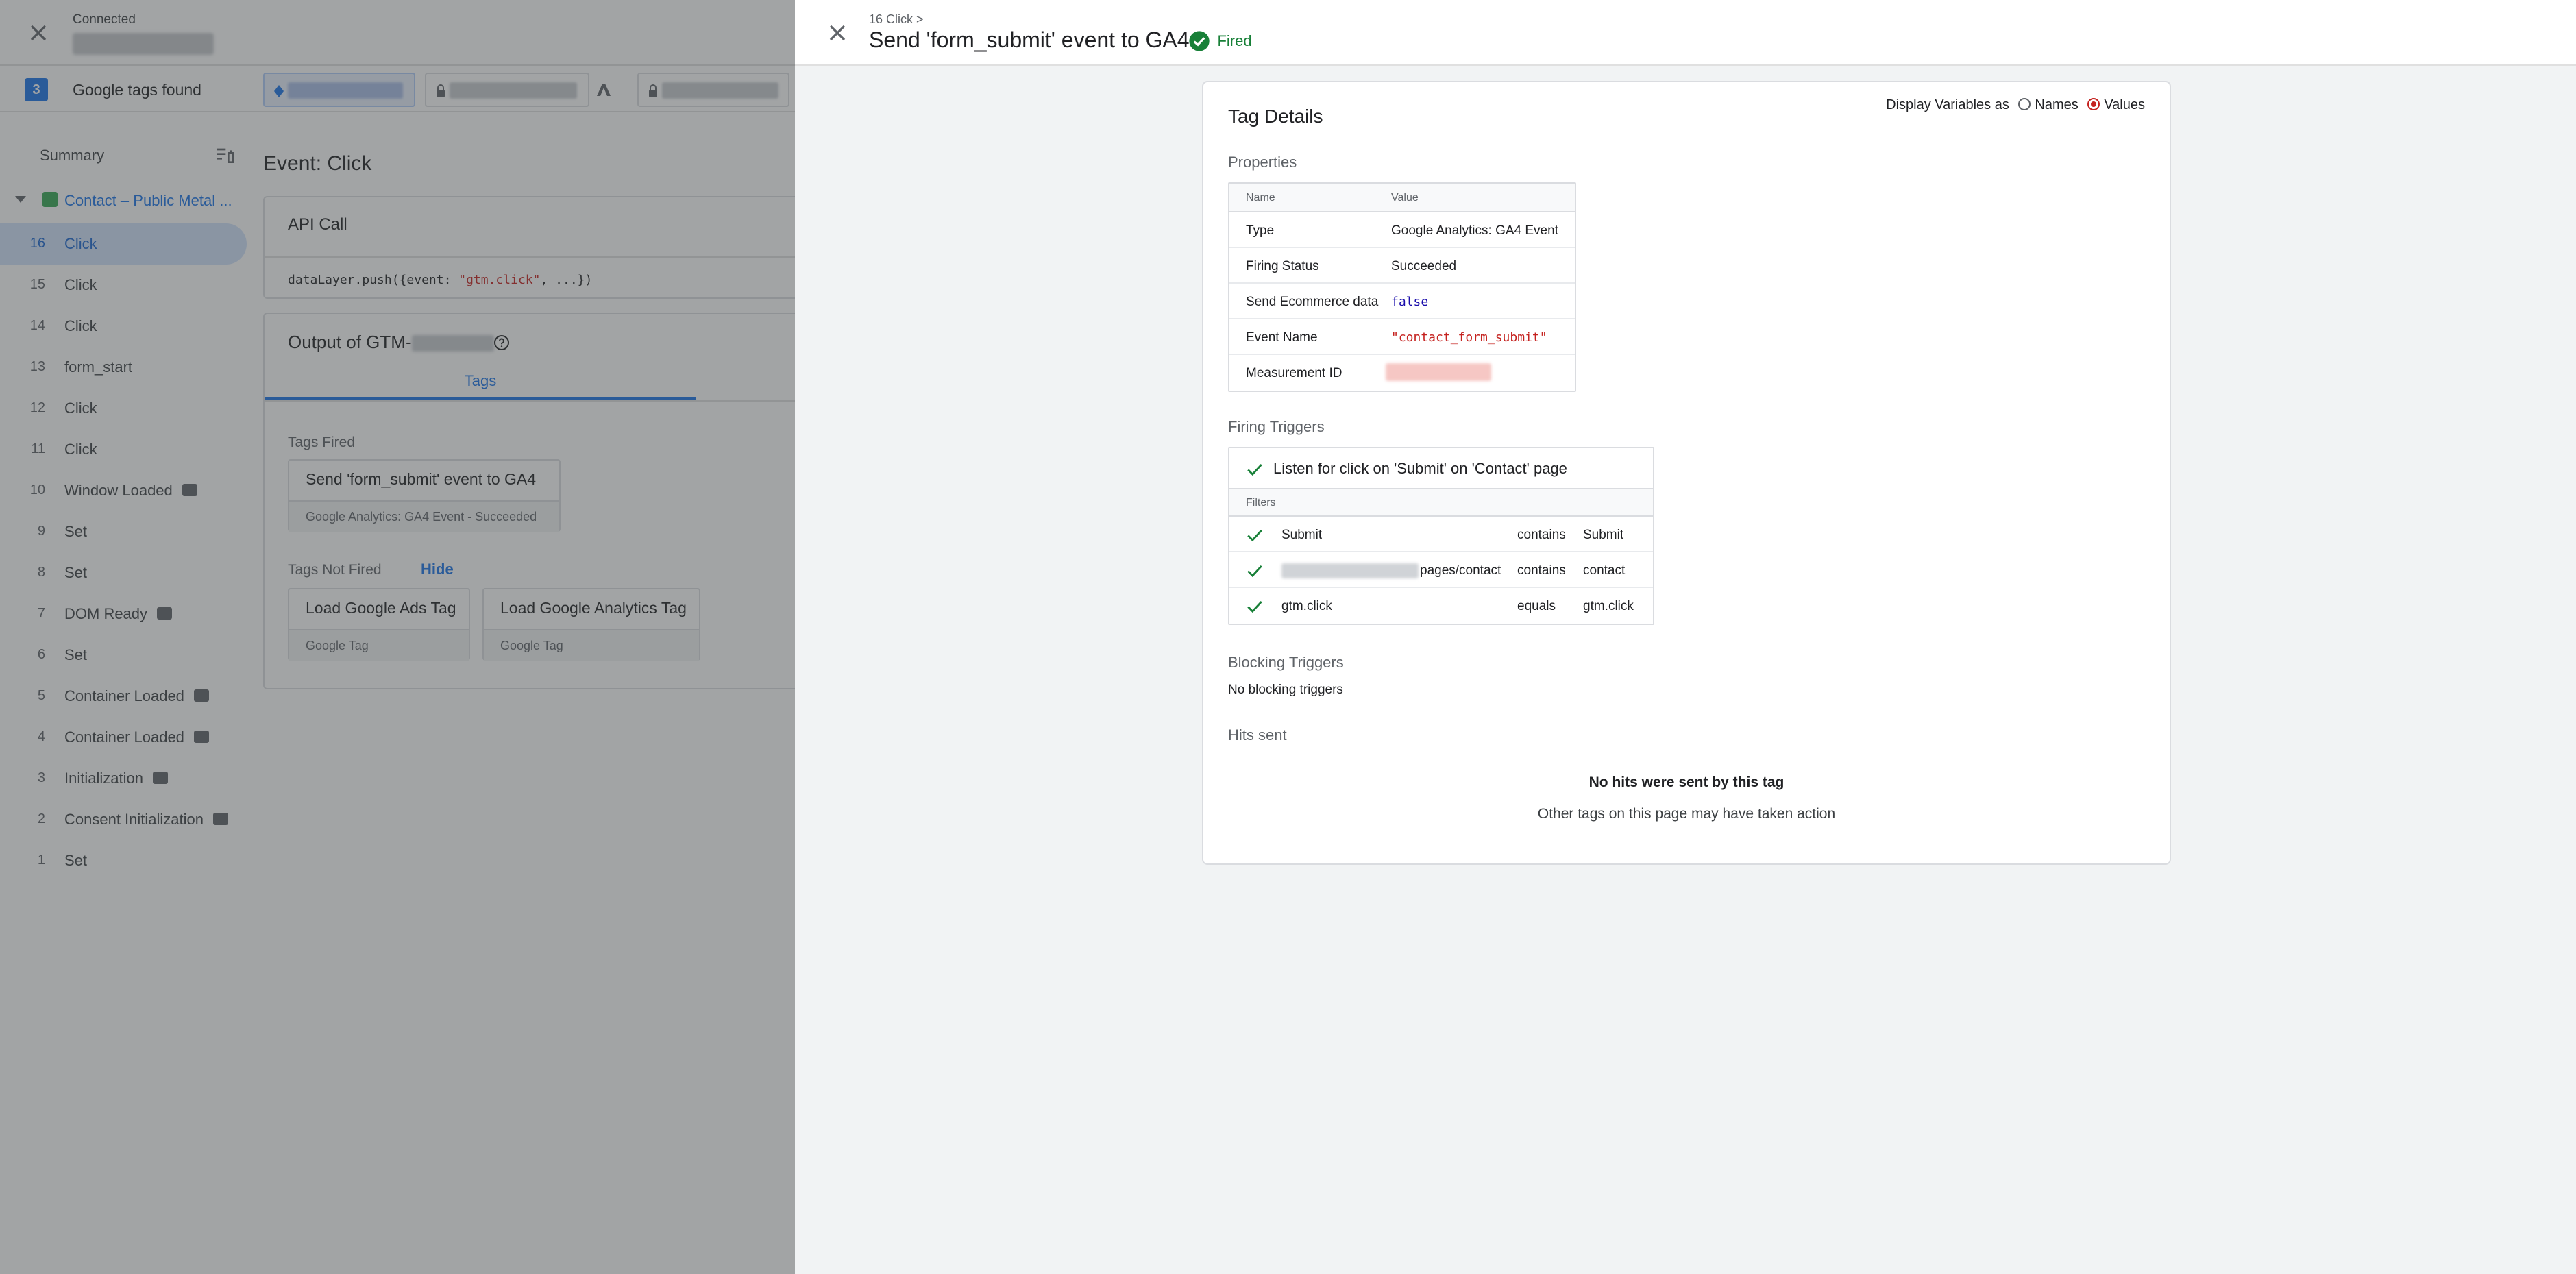 This screenshot has width=2576, height=1274. I want to click on property-row: Send Ecommerce data false, so click(1402, 301).